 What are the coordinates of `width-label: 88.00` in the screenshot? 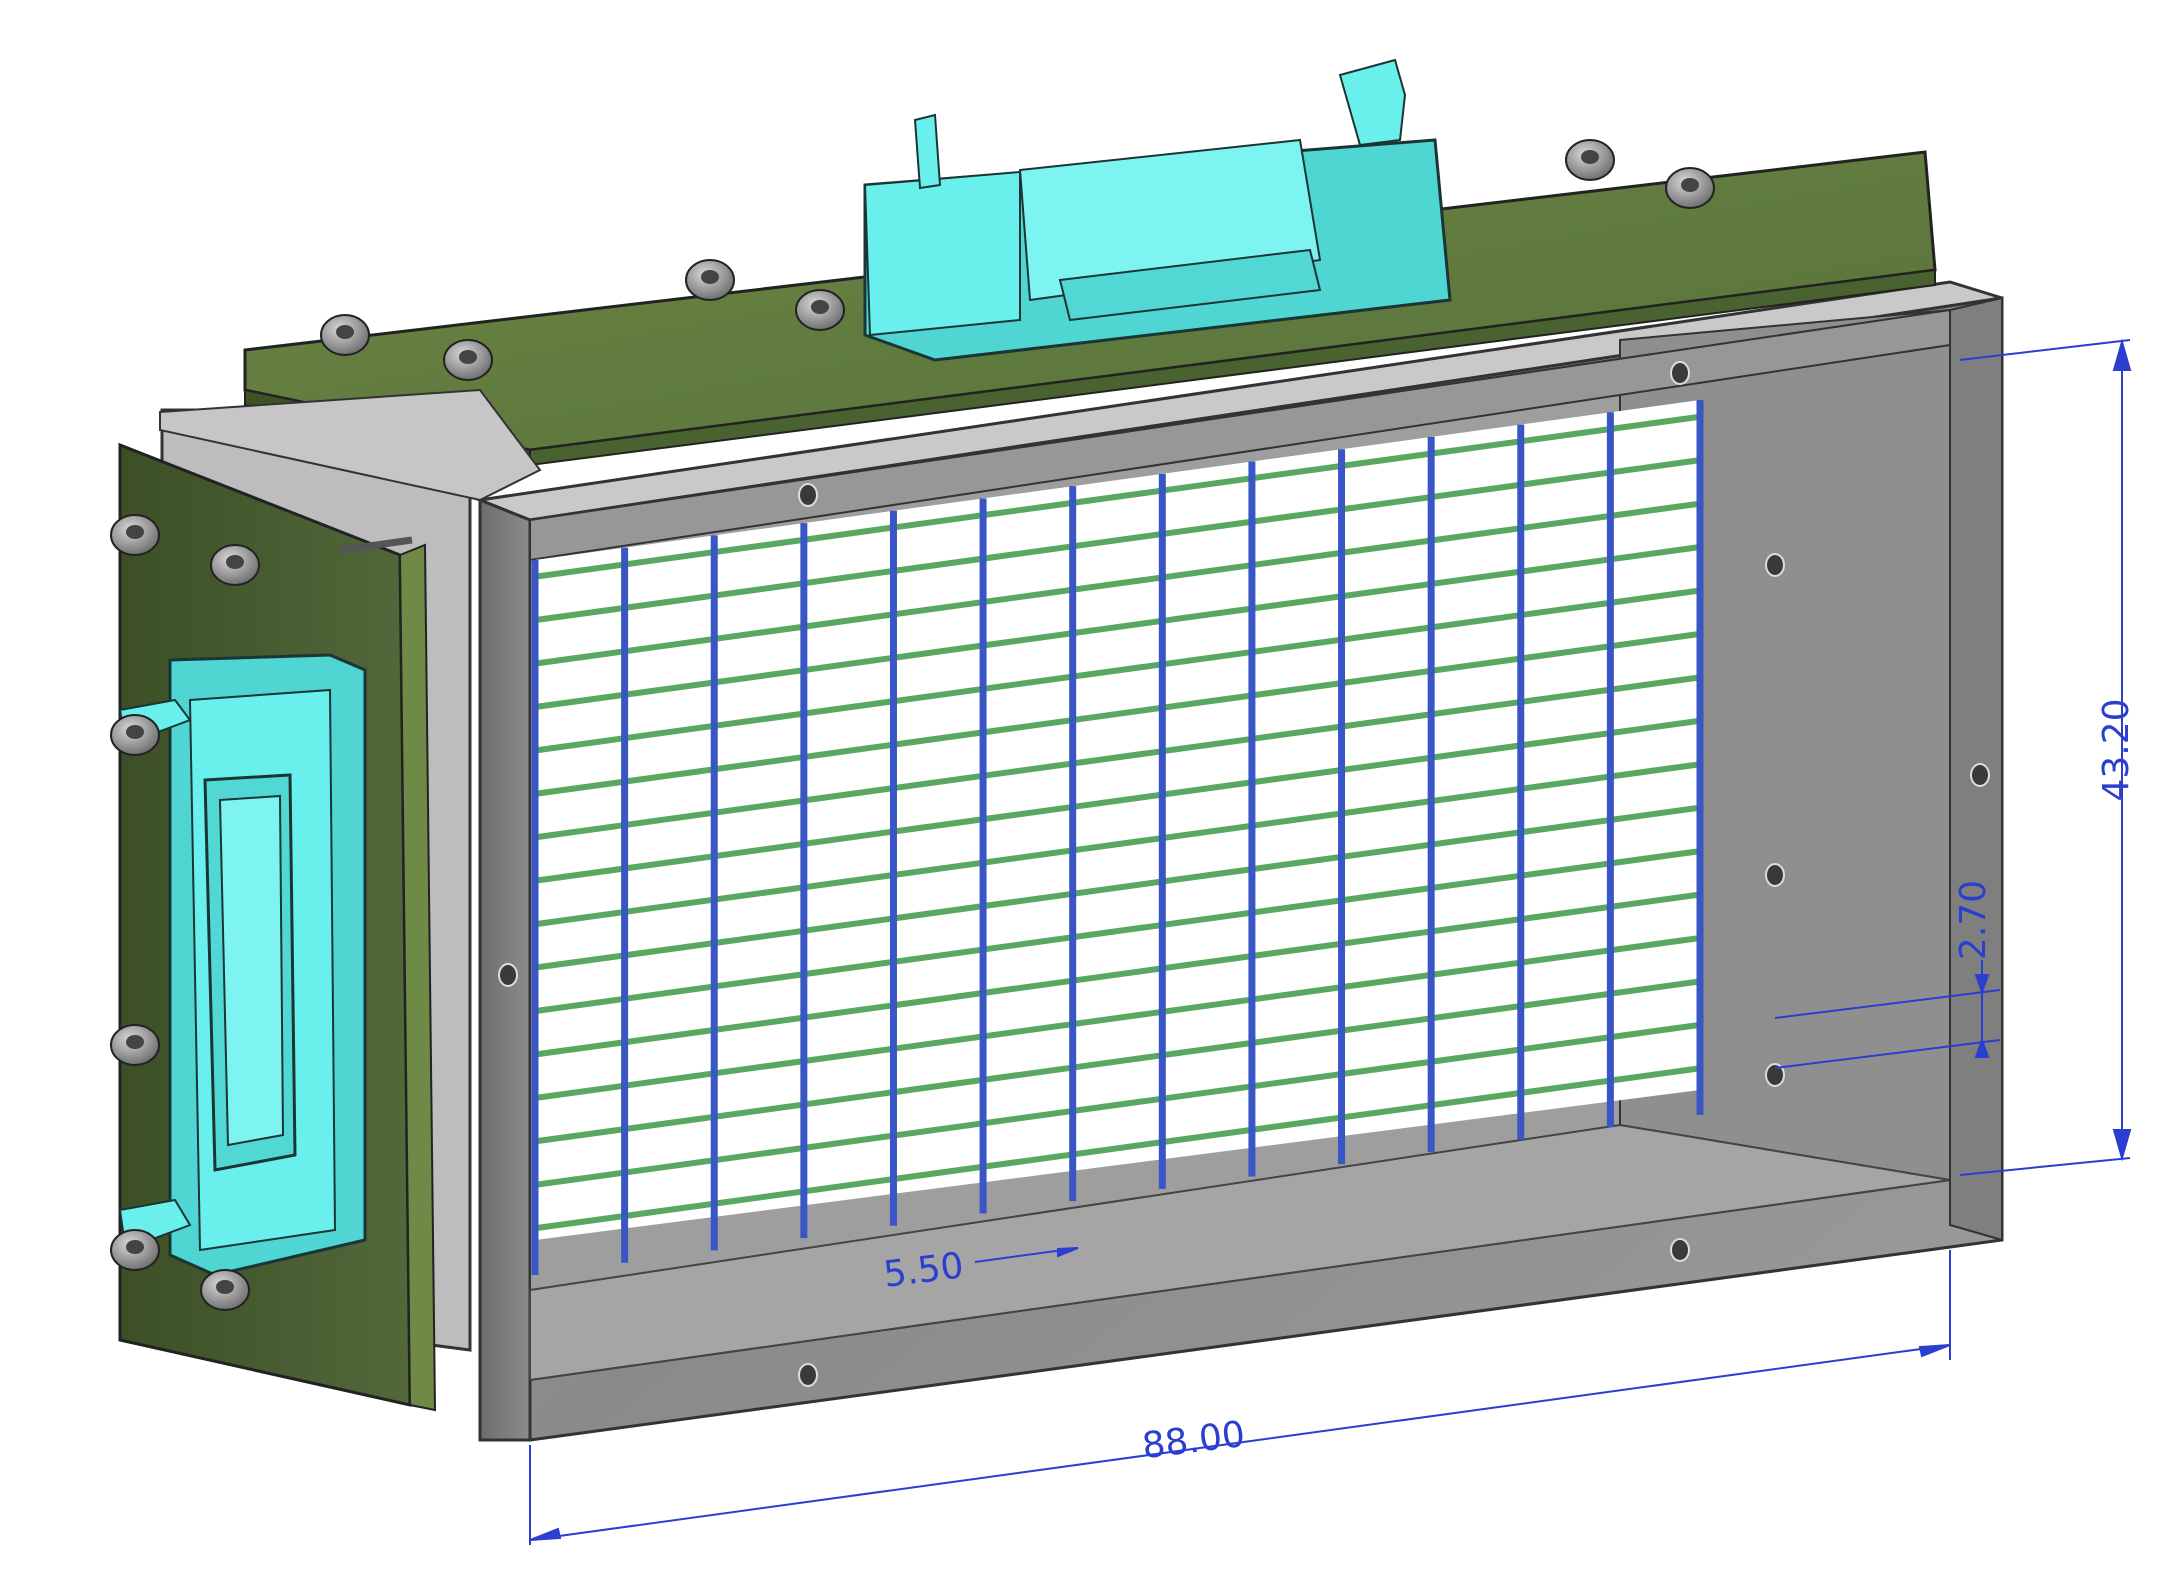 It's located at (1193, 1440).